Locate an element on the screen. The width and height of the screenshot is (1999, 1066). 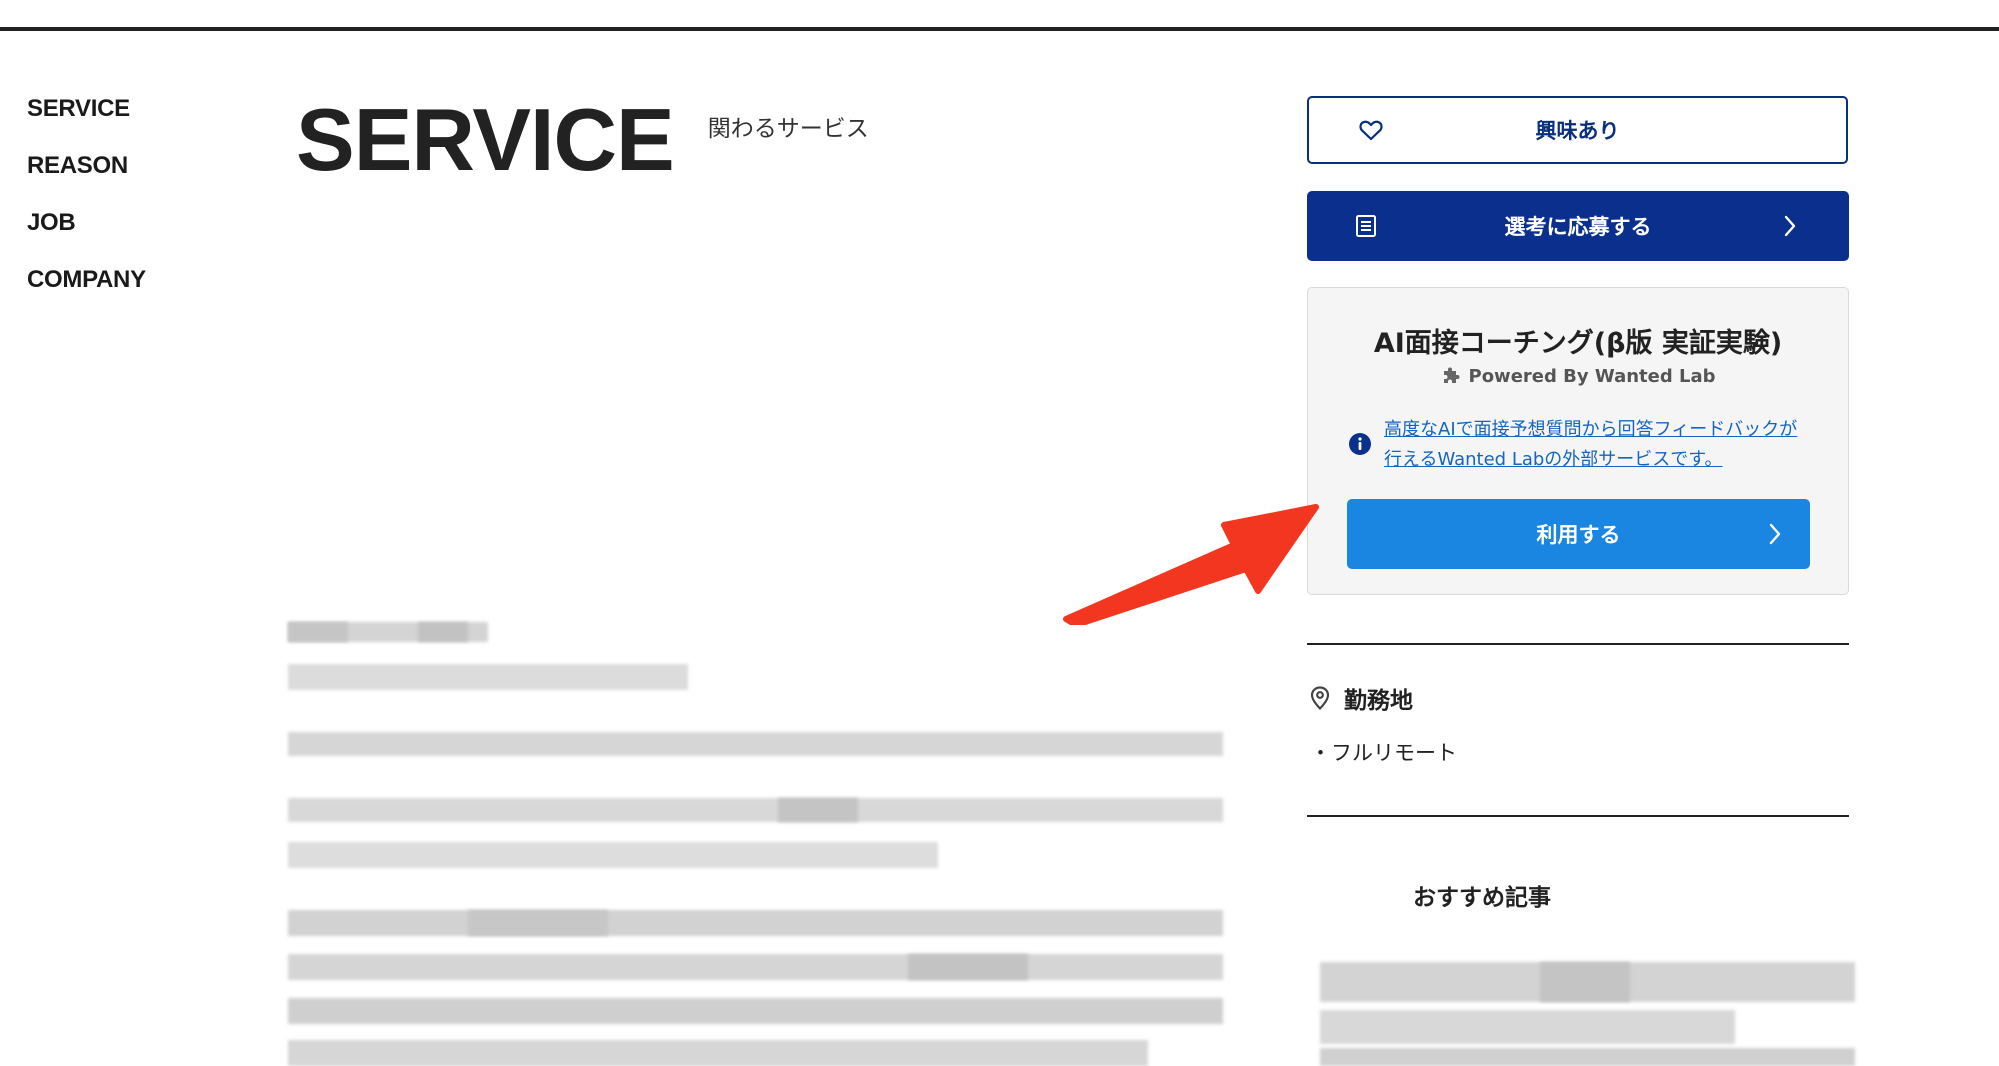
interest-button-label: 興味あり is located at coordinates (1577, 131).